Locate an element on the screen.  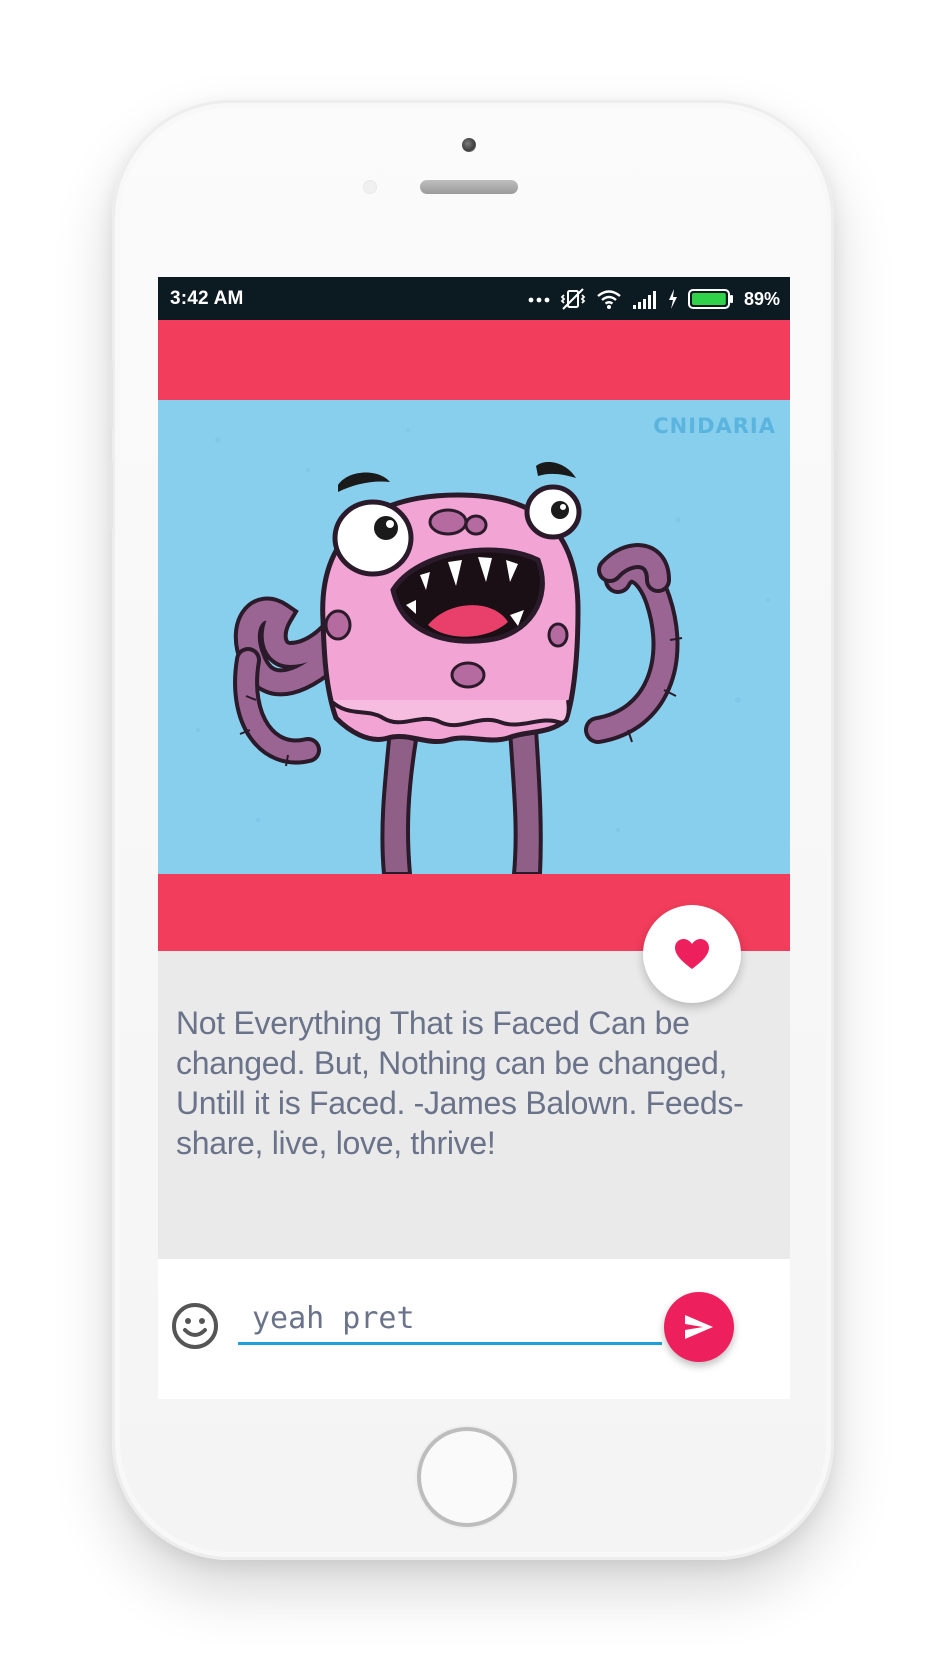
like-button is located at coordinates (692, 954).